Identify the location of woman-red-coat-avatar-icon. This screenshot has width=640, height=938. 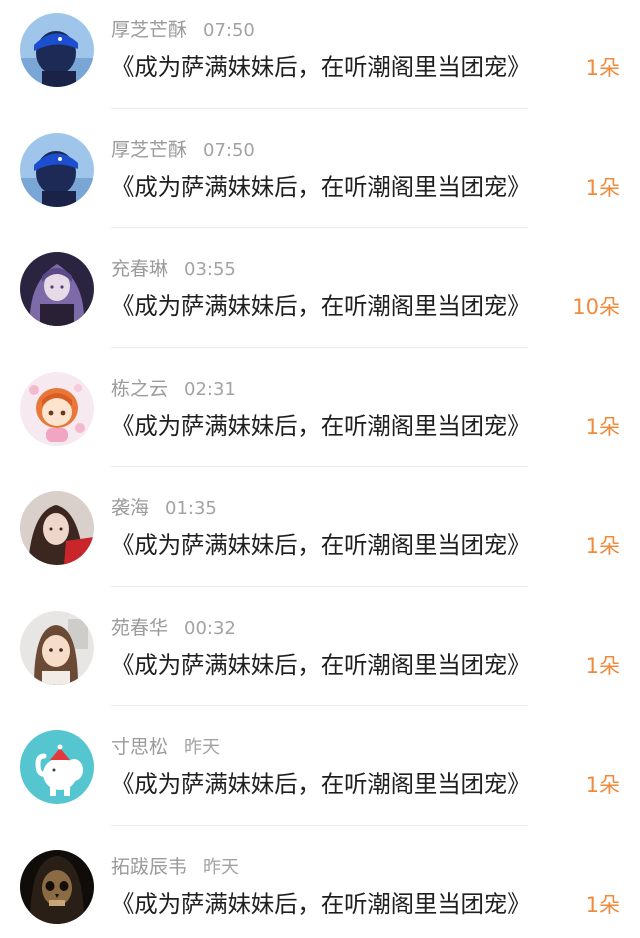
(57, 528).